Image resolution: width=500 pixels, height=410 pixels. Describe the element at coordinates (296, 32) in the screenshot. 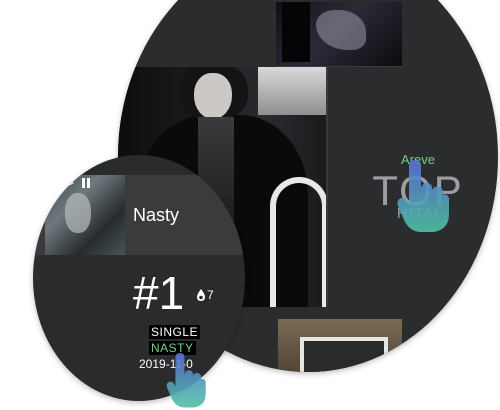

I see `photo-figure` at that location.